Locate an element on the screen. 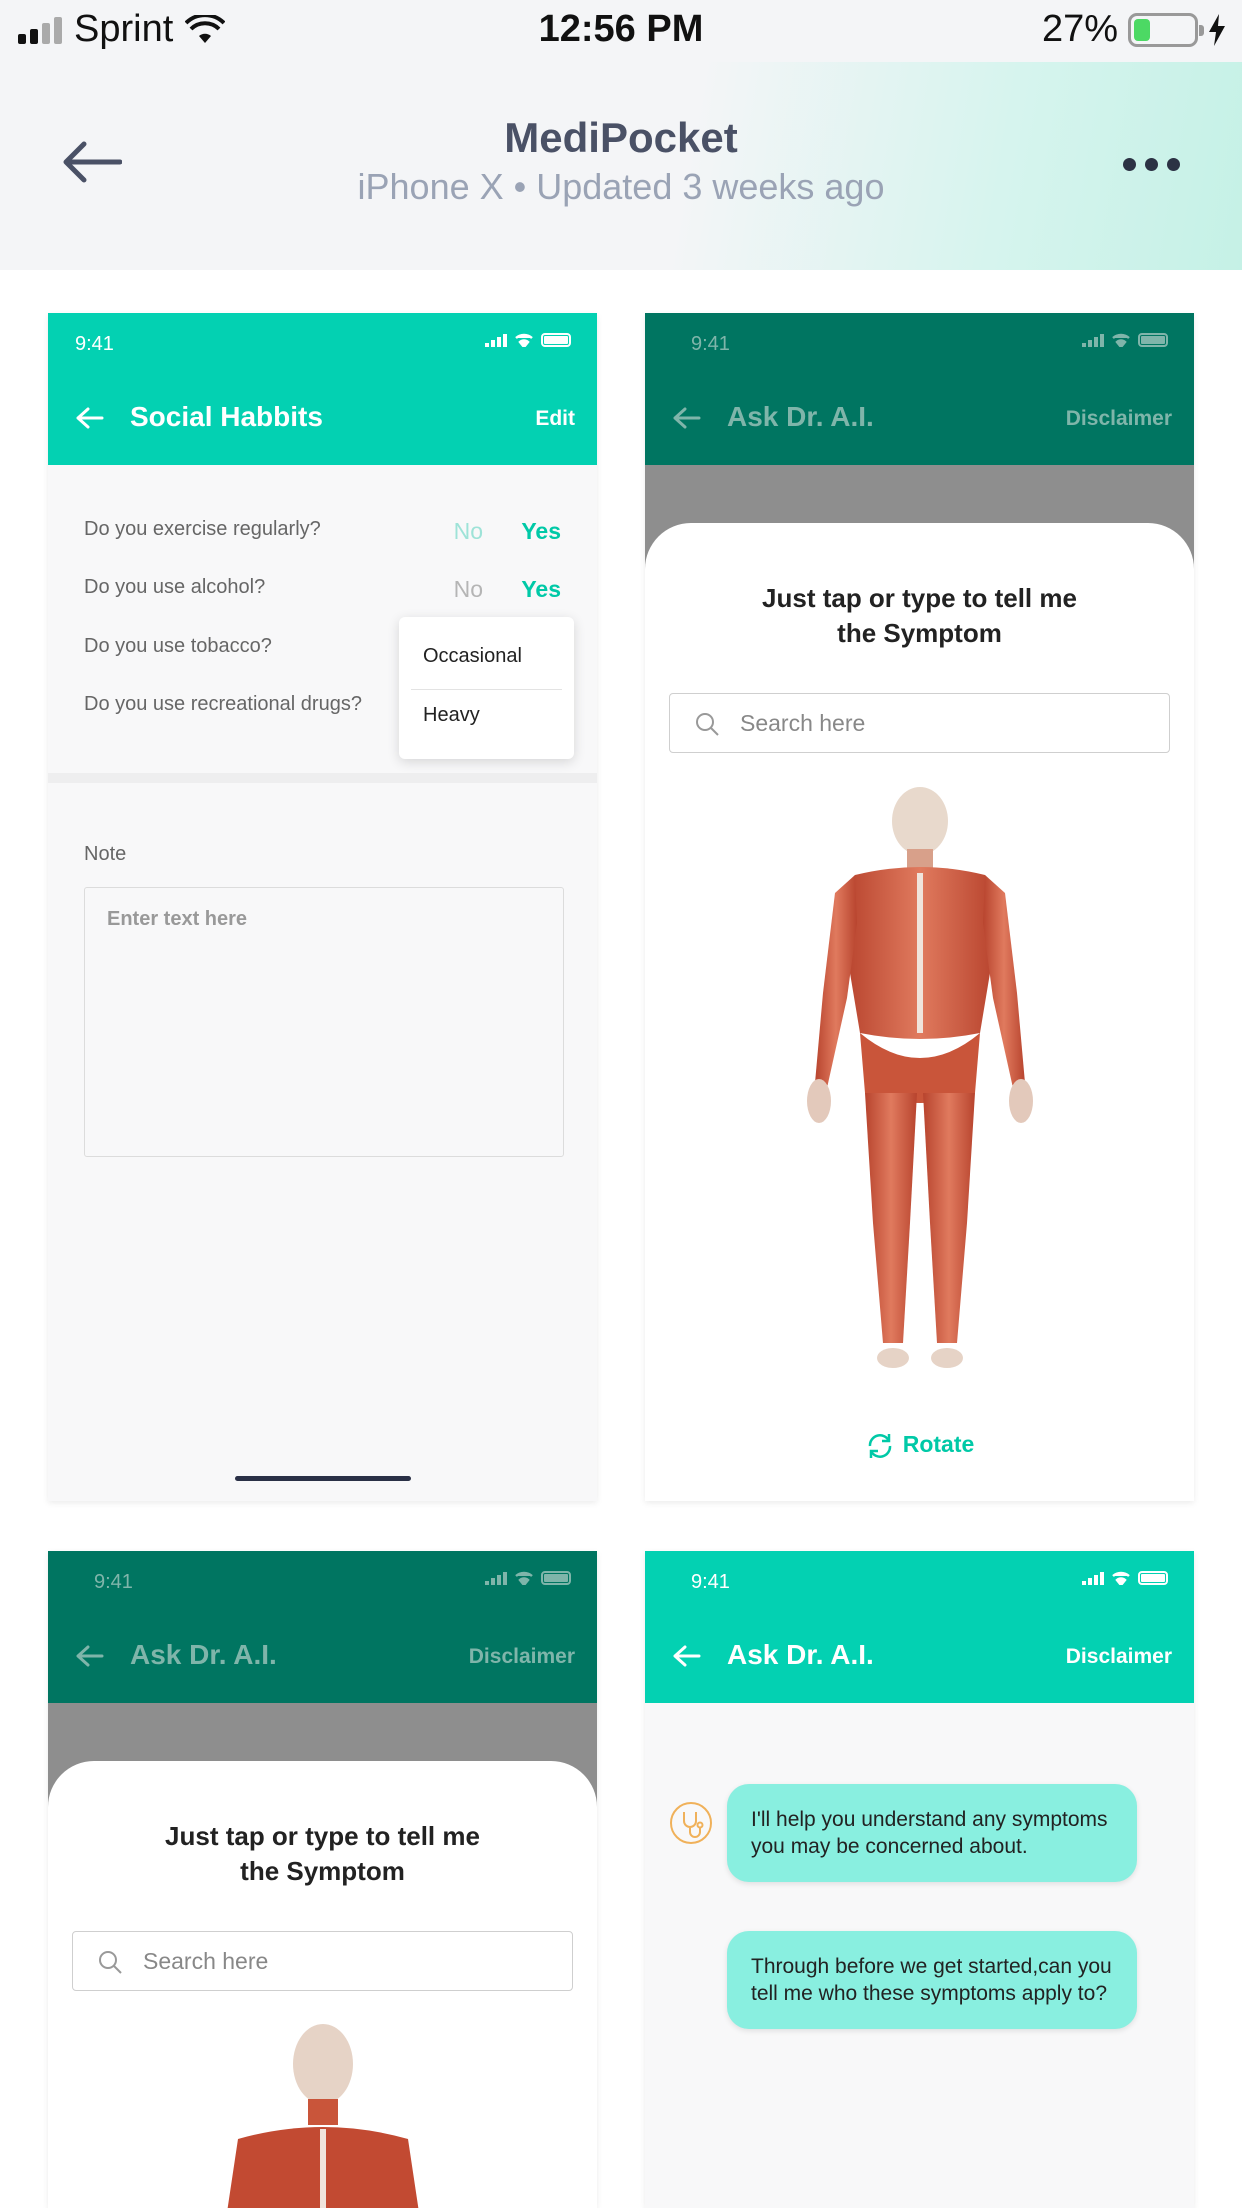 This screenshot has height=2208, width=1242. app-title: MediPocket is located at coordinates (621, 137).